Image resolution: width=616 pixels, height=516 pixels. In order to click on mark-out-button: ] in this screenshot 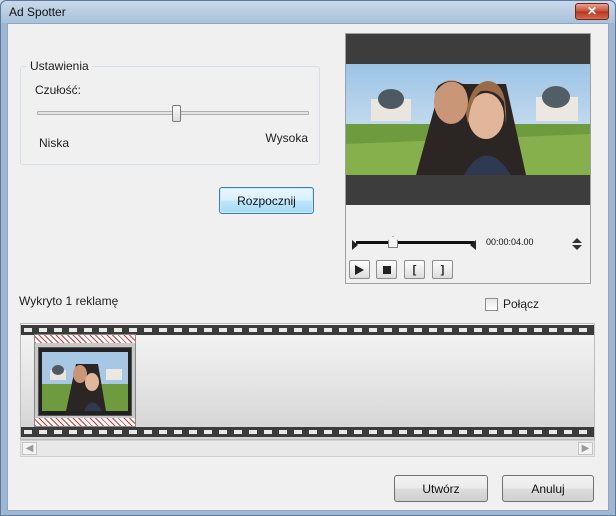, I will do `click(442, 269)`.